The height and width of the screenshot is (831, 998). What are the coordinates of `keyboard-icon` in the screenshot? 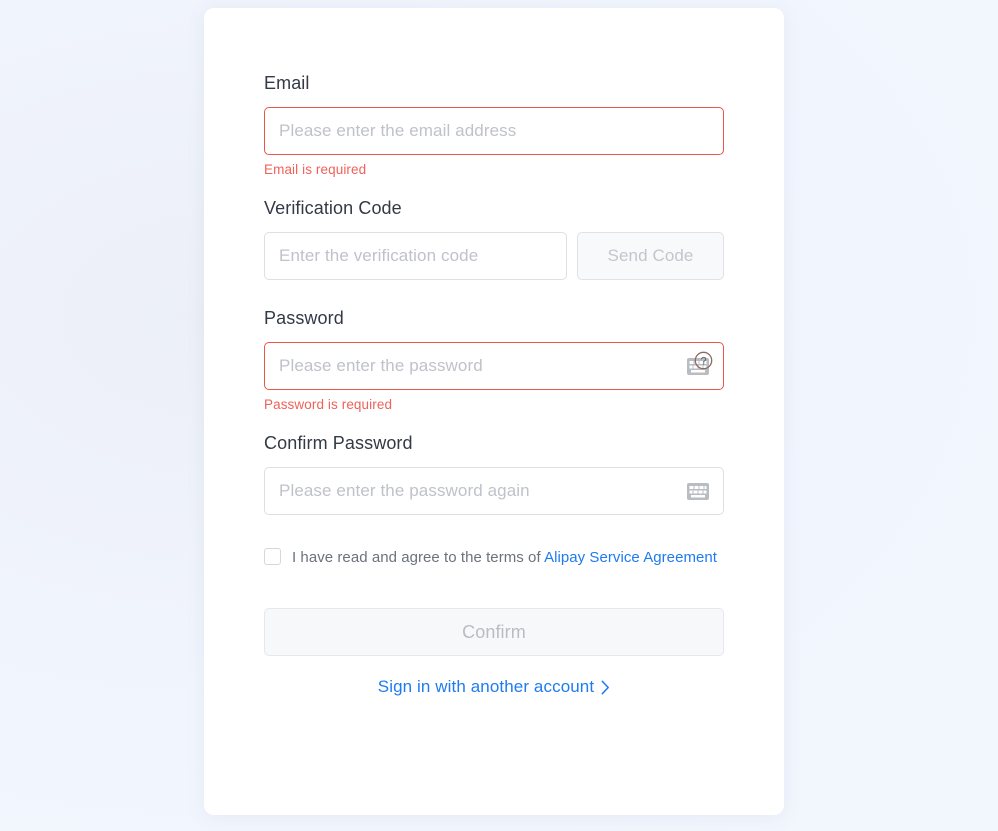 It's located at (698, 491).